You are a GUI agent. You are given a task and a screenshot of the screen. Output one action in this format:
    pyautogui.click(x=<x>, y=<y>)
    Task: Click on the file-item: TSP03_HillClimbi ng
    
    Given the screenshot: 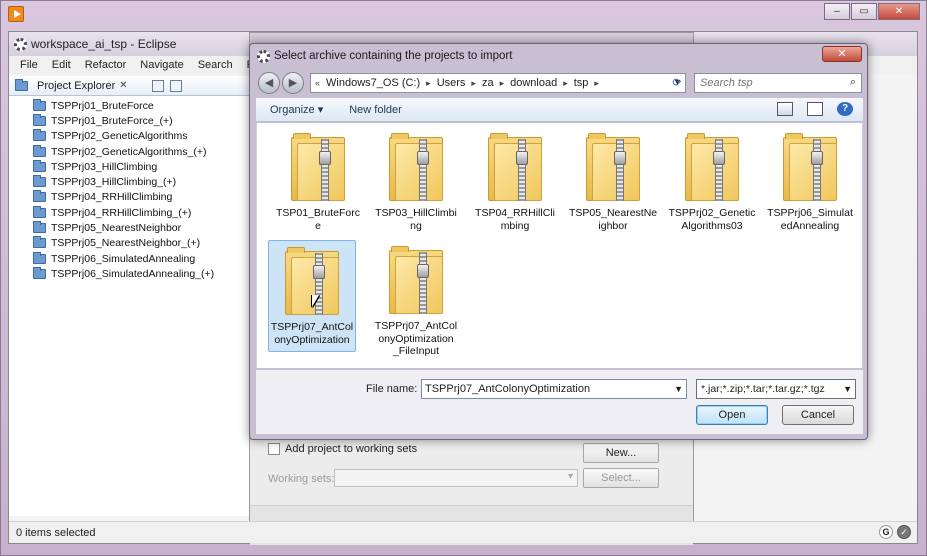 What is the action you would take?
    pyautogui.click(x=416, y=179)
    